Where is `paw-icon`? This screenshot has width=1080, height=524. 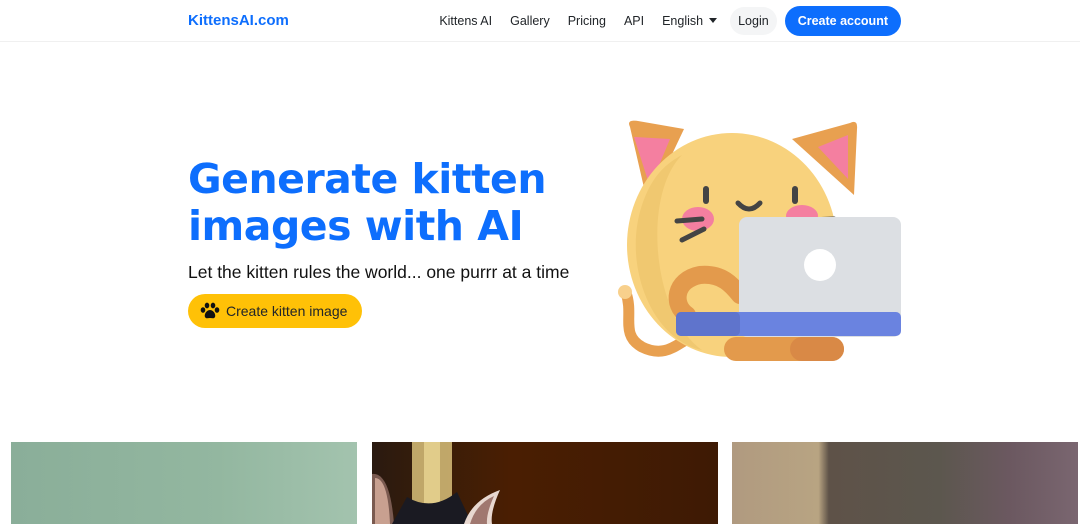
paw-icon is located at coordinates (210, 310).